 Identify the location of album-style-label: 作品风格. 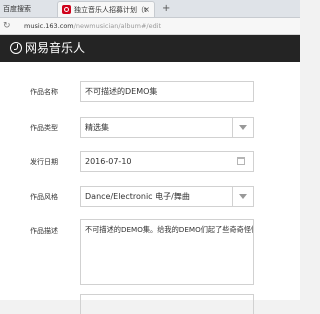
(44, 197).